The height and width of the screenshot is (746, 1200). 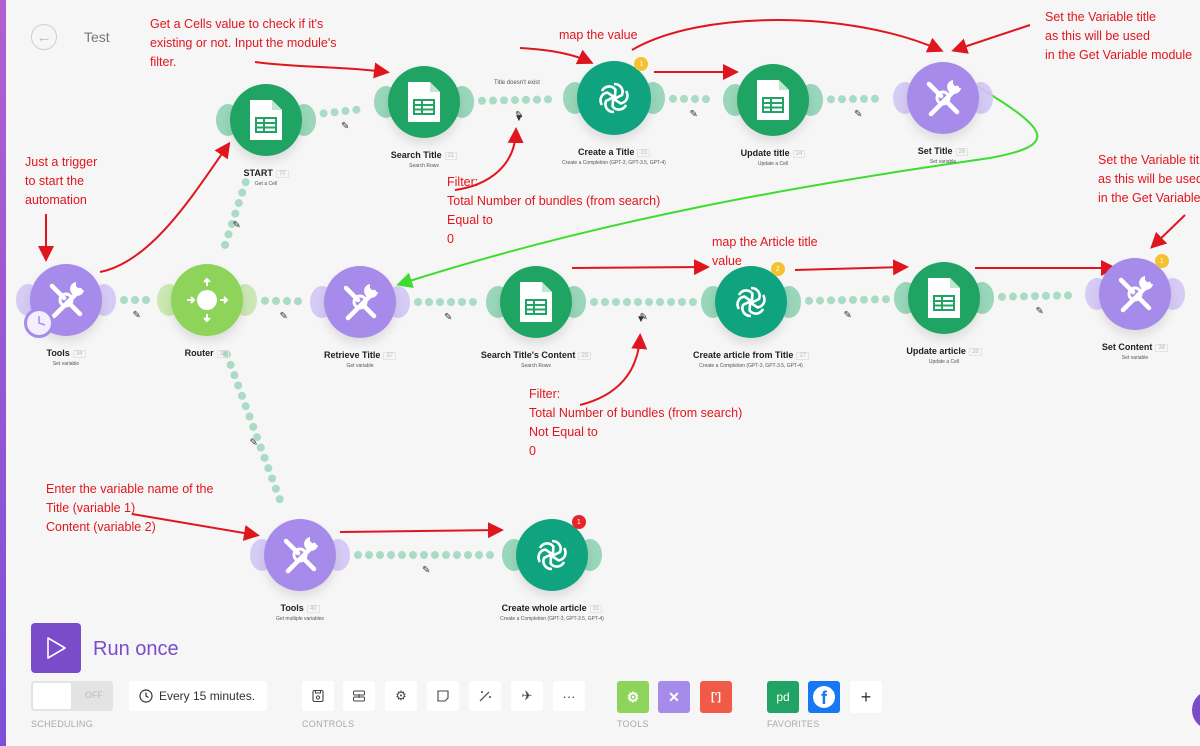 What do you see at coordinates (360, 355) in the screenshot?
I see `module-name: Retrieve Title 37` at bounding box center [360, 355].